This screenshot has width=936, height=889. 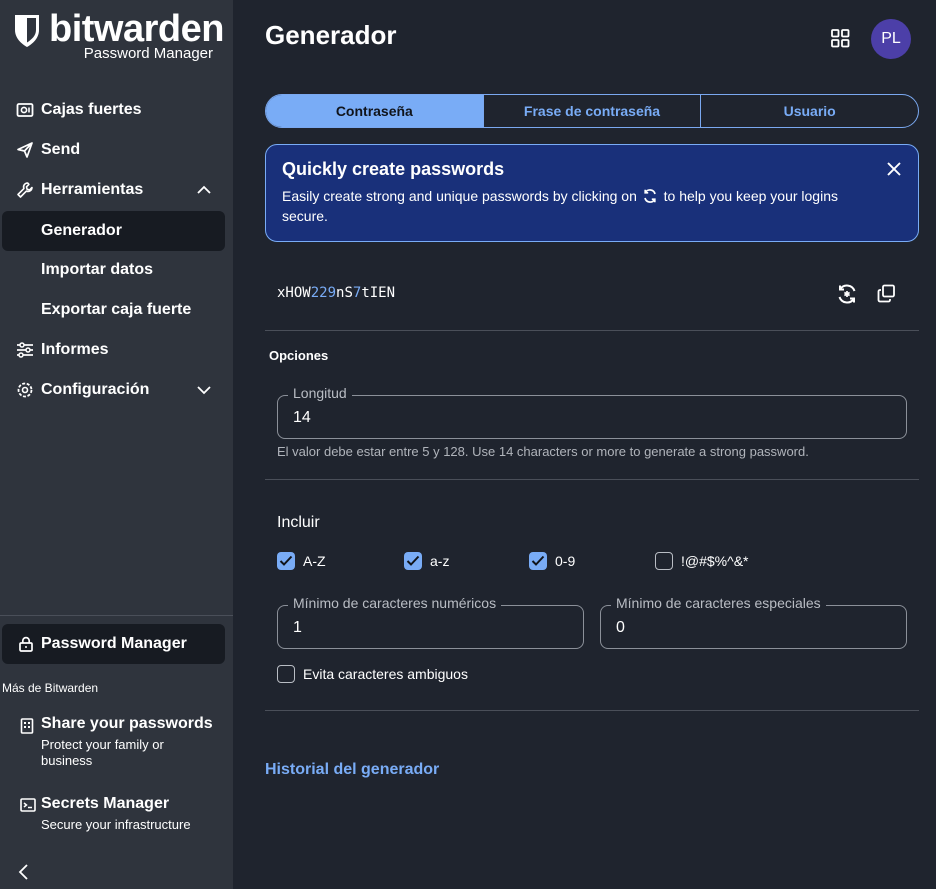 I want to click on checkbox-avoid-ambiguous, so click(x=286, y=674).